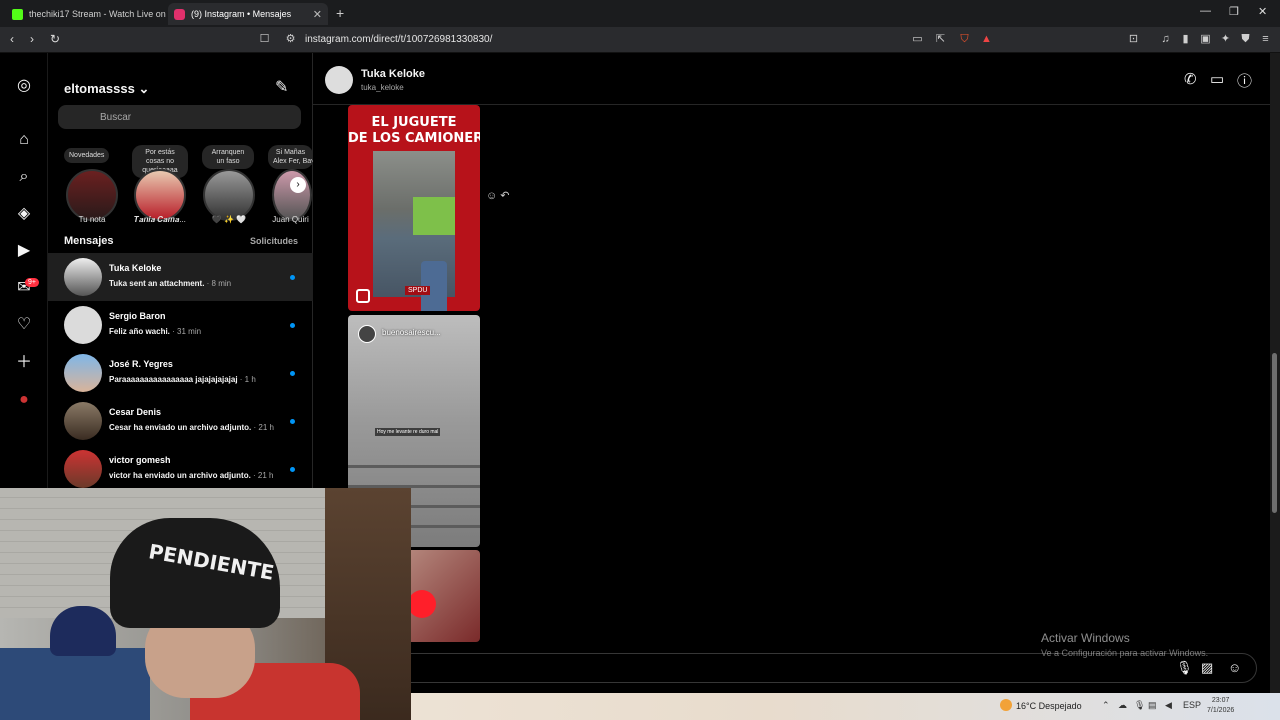 The height and width of the screenshot is (720, 1280). Describe the element at coordinates (1220, 700) in the screenshot. I see `clock-time: 23:07` at that location.